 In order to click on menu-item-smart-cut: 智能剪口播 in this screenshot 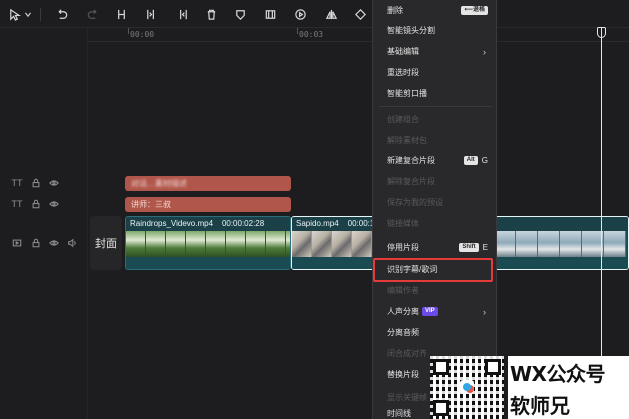, I will do `click(435, 93)`.